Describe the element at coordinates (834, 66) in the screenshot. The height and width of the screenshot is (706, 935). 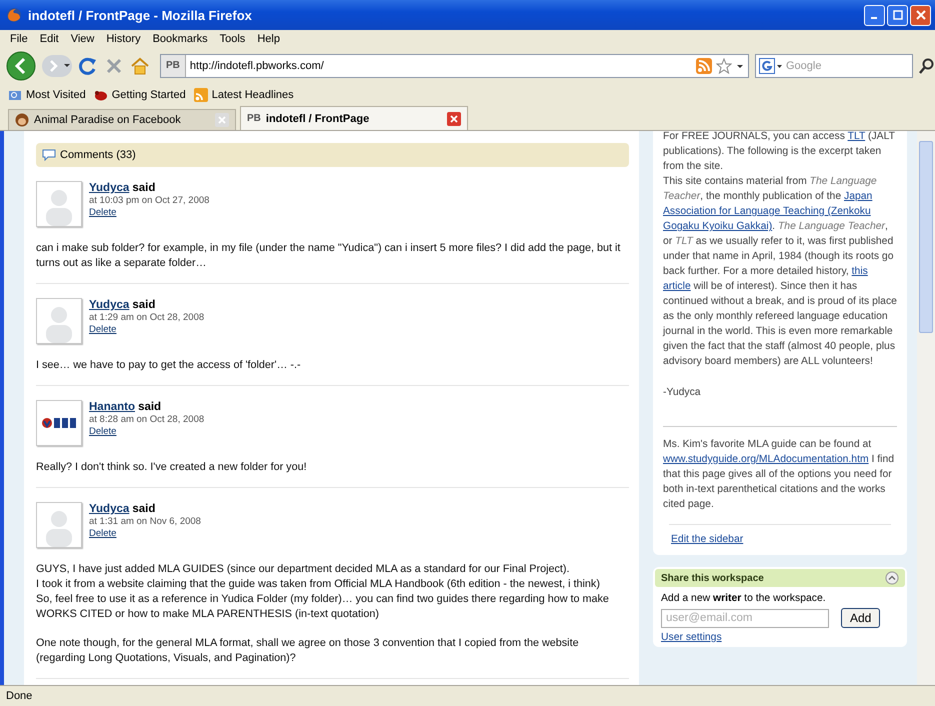
I see `search-box: Google` at that location.